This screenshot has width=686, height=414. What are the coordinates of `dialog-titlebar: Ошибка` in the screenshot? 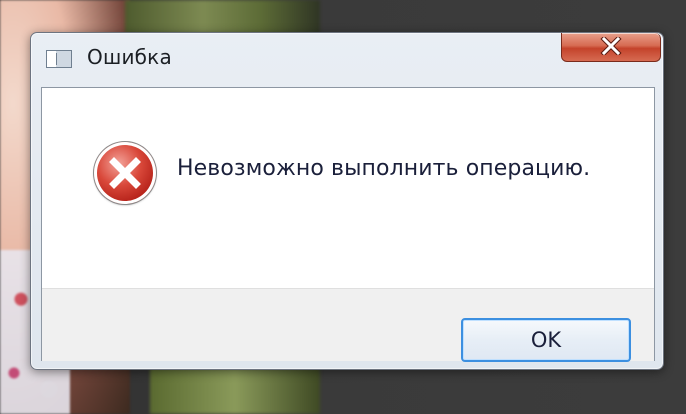 It's located at (347, 58).